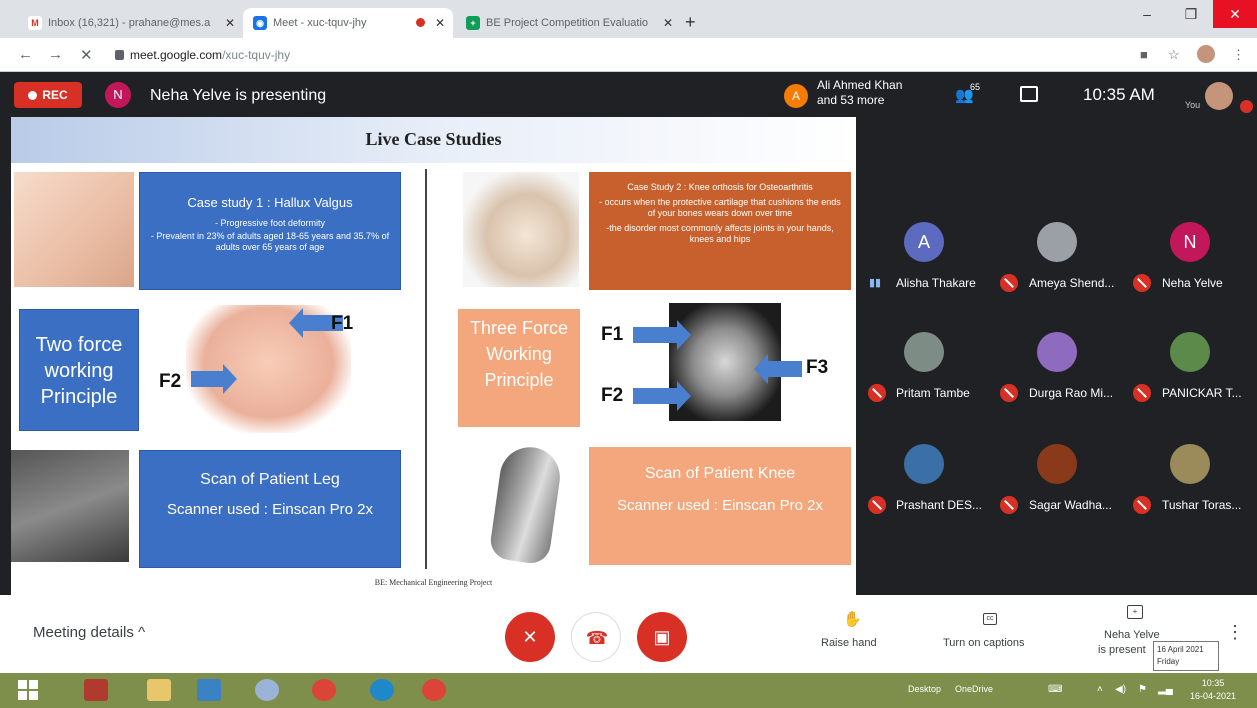  Describe the element at coordinates (662, 335) in the screenshot. I see `force-arrow-f1-right` at that location.